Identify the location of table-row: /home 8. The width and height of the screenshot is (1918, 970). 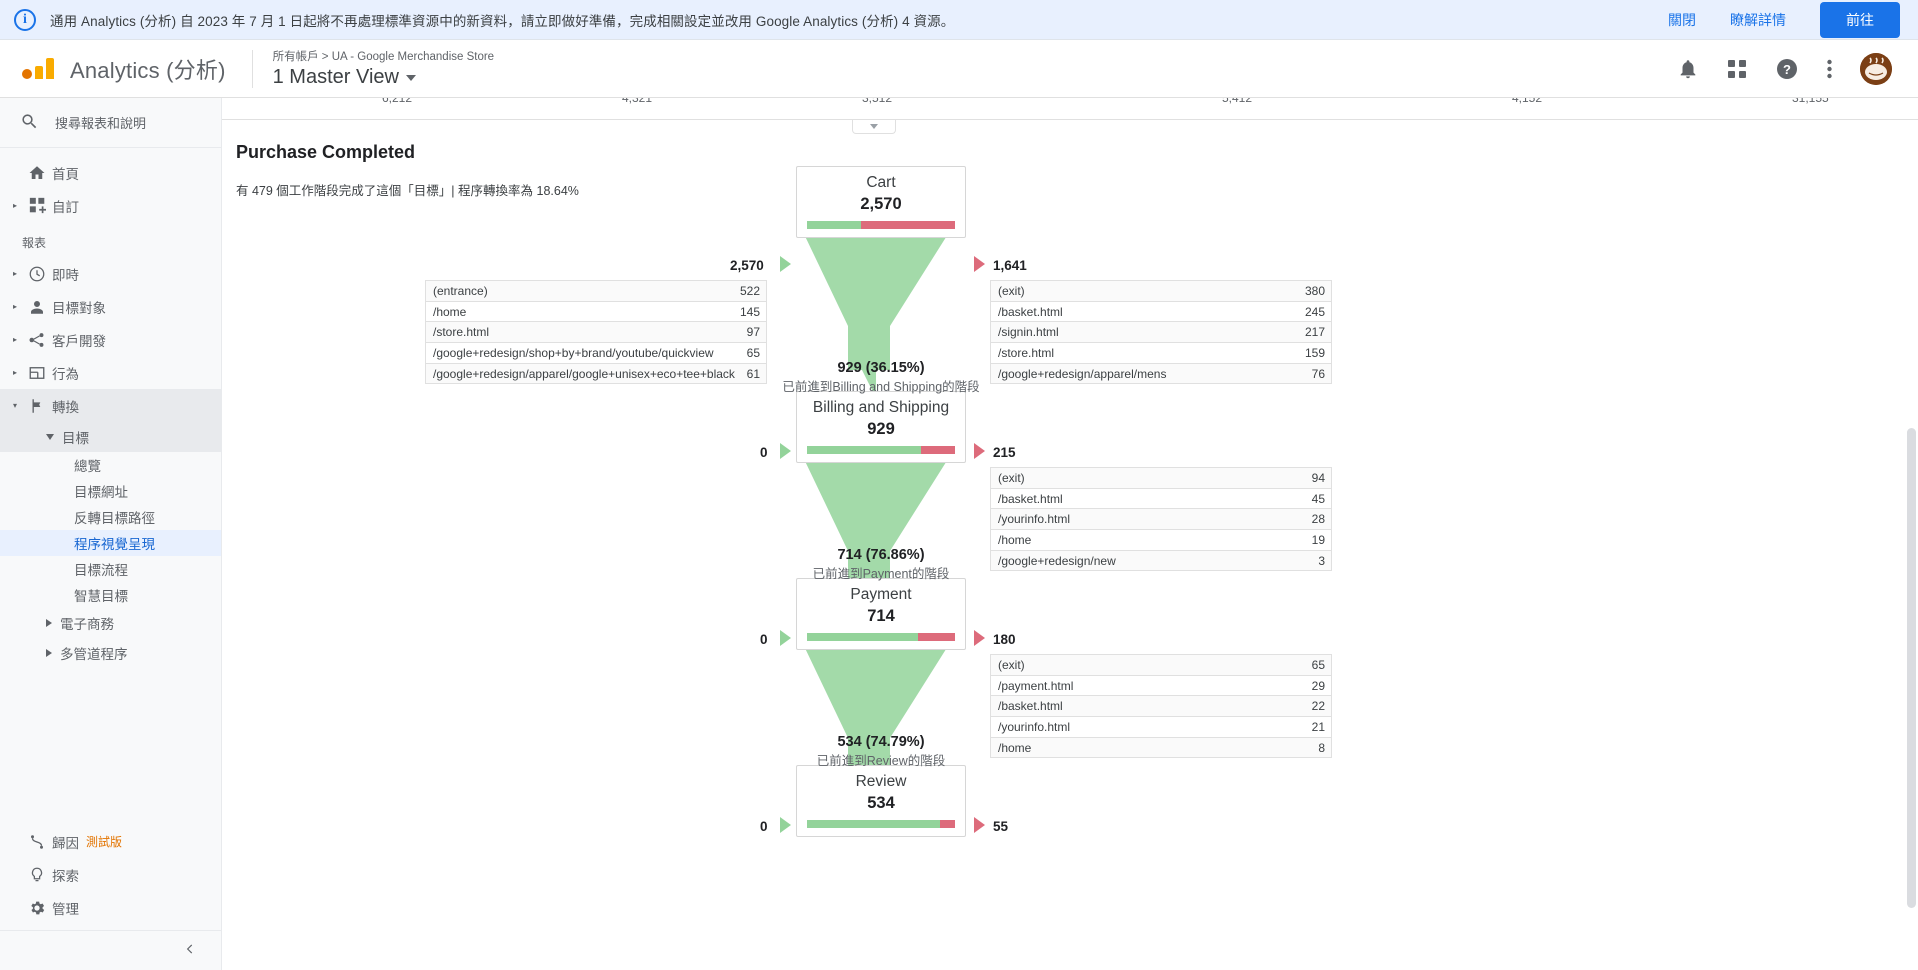
(1161, 748).